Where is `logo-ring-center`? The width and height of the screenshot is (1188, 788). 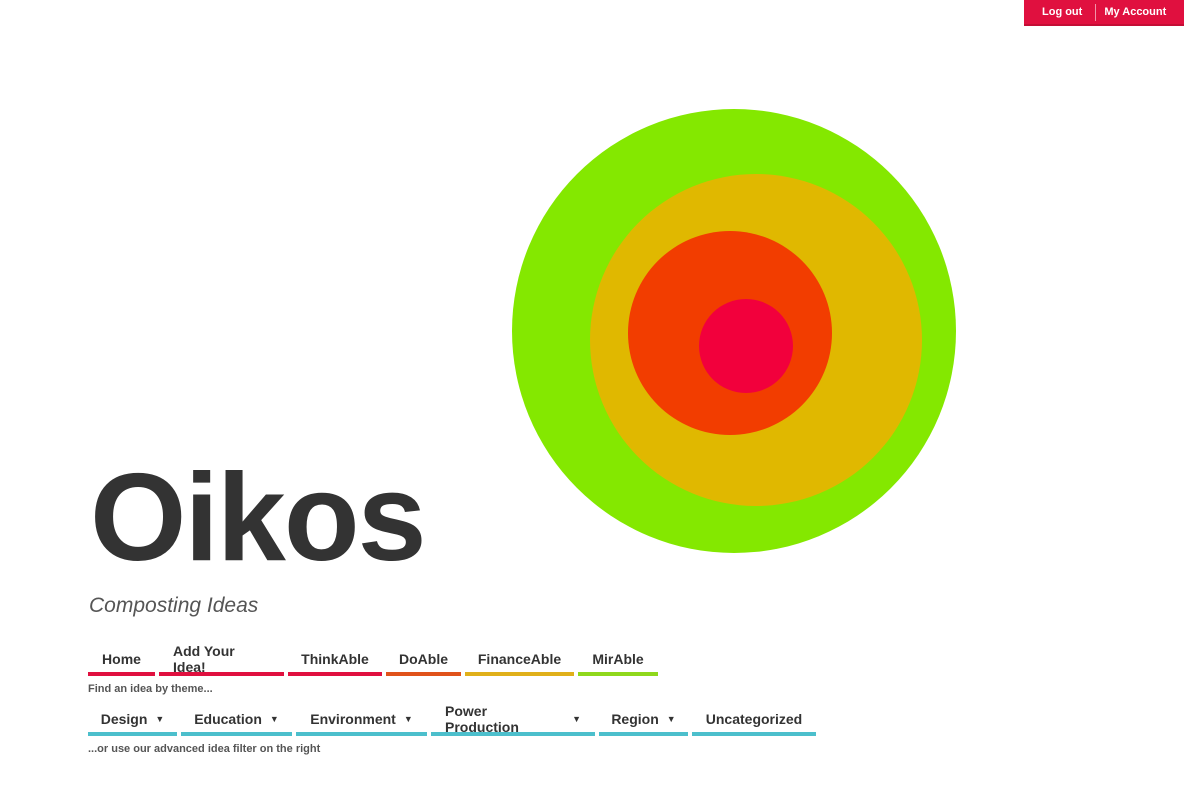
logo-ring-center is located at coordinates (746, 346).